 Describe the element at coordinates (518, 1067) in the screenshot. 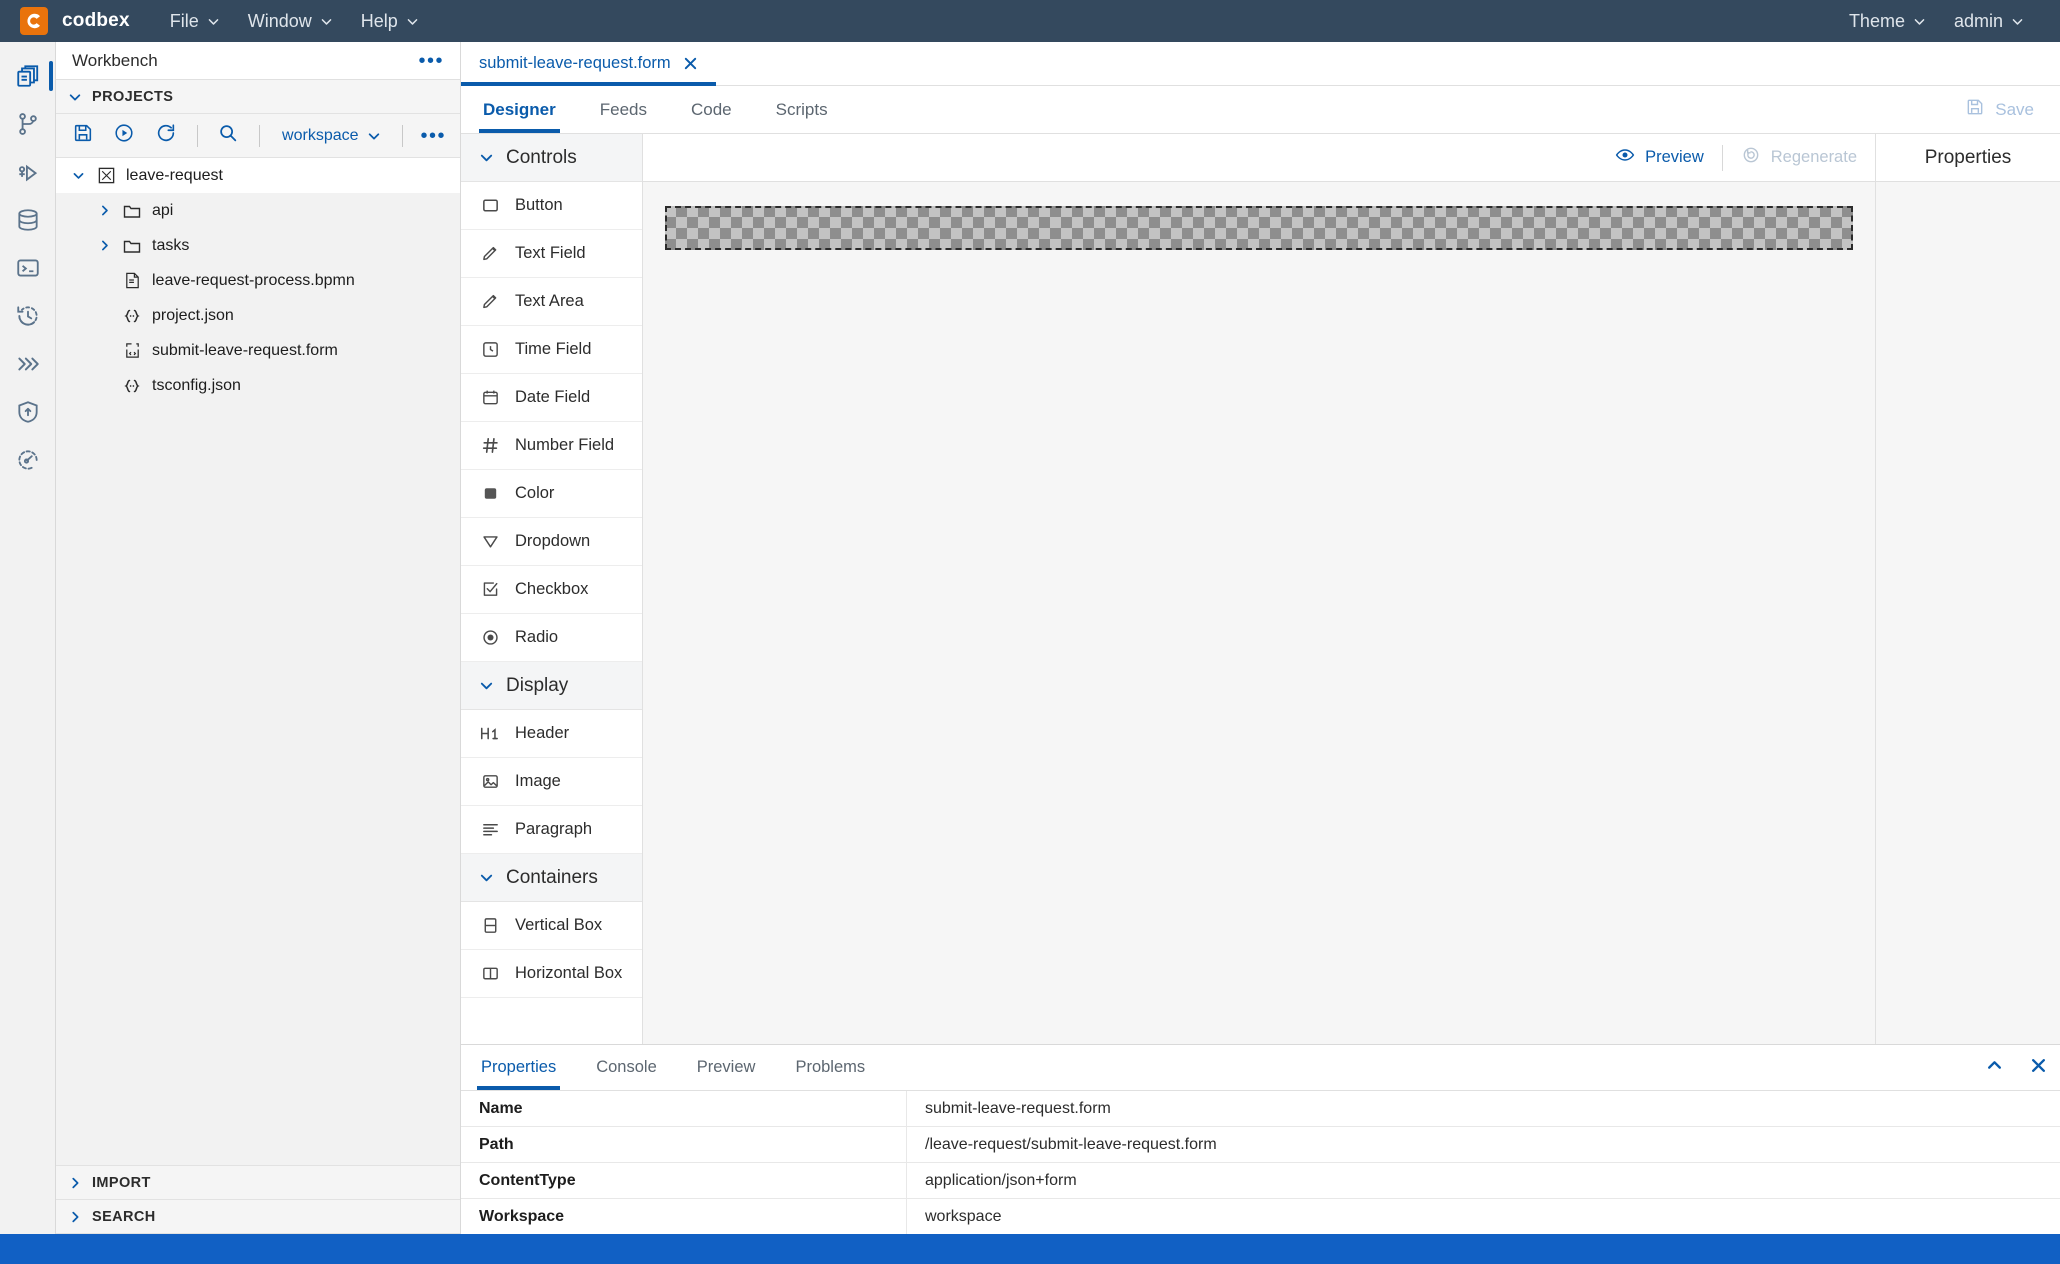

I see `bottom-tab-properties: Properties` at that location.